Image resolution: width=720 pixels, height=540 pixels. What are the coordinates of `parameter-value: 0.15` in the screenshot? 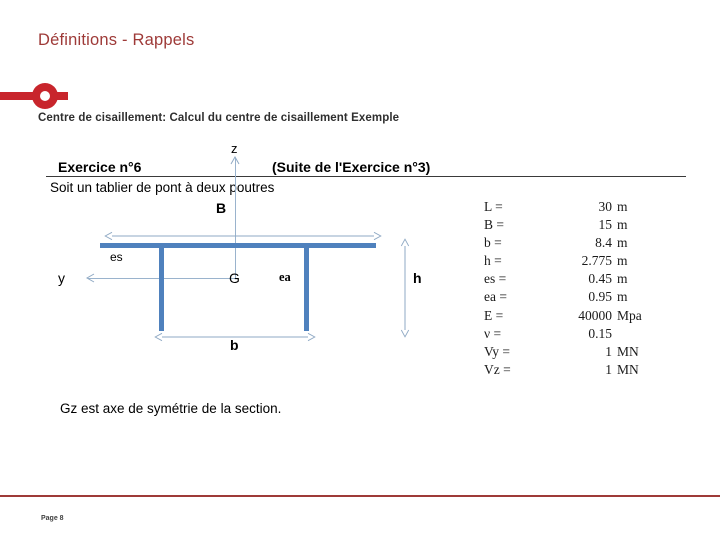 It's located at (600, 333).